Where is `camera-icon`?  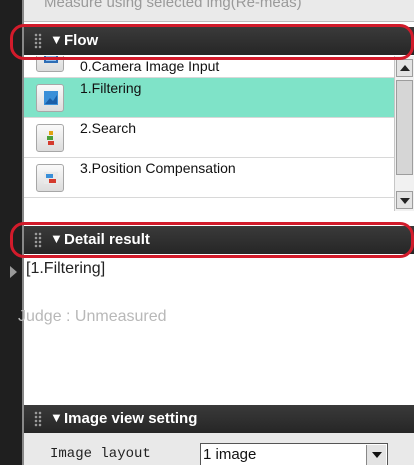
camera-icon is located at coordinates (50, 64).